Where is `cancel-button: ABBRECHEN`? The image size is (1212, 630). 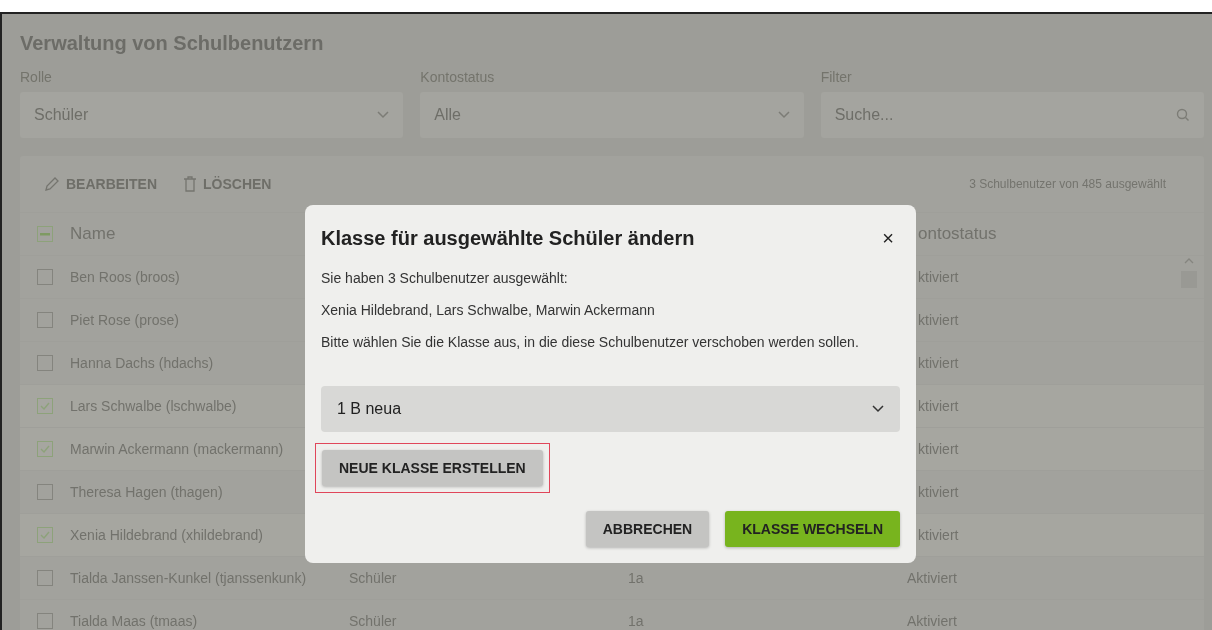 cancel-button: ABBRECHEN is located at coordinates (647, 529).